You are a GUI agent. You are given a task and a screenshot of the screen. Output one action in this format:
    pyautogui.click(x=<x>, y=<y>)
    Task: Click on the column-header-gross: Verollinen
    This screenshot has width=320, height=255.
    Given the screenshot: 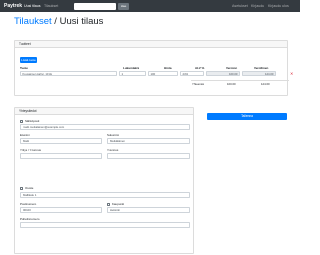 What is the action you would take?
    pyautogui.click(x=261, y=68)
    